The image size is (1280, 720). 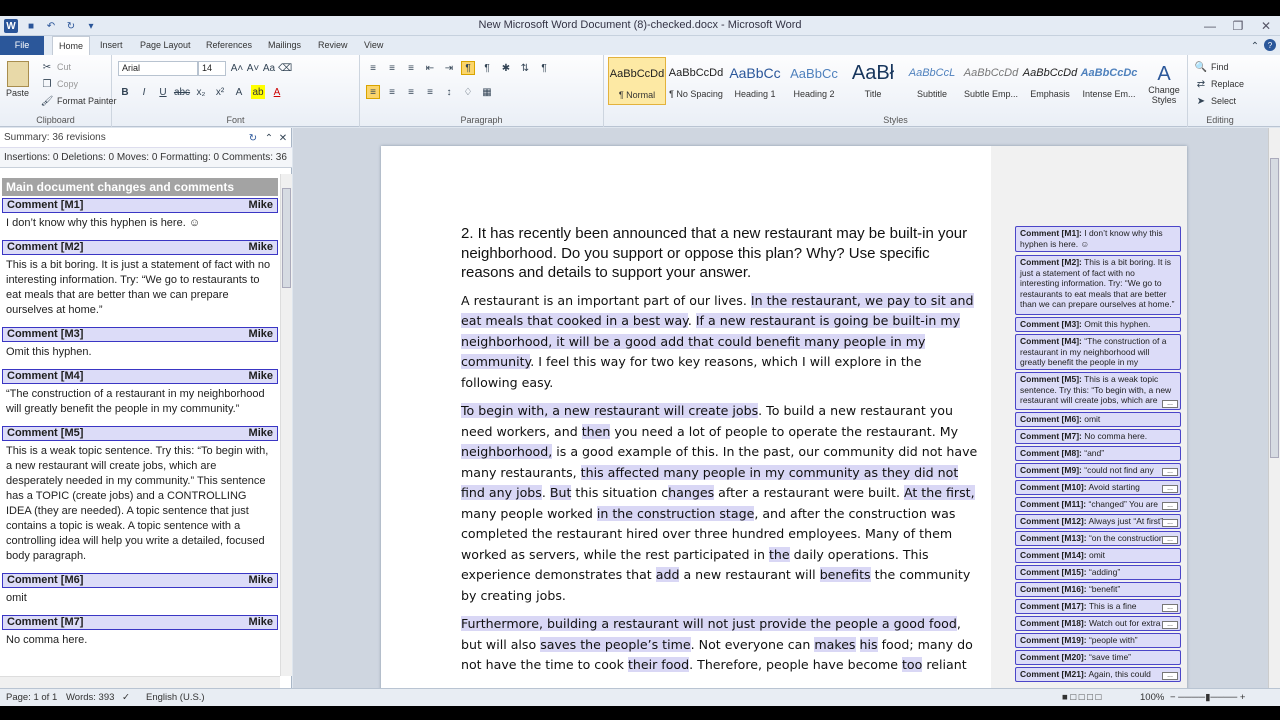 What do you see at coordinates (1164, 84) in the screenshot?
I see `change-styles-button: A Change Styles` at bounding box center [1164, 84].